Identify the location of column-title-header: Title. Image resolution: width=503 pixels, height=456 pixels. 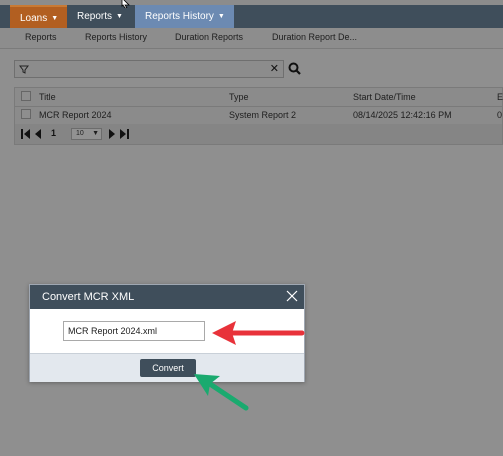
(47, 97).